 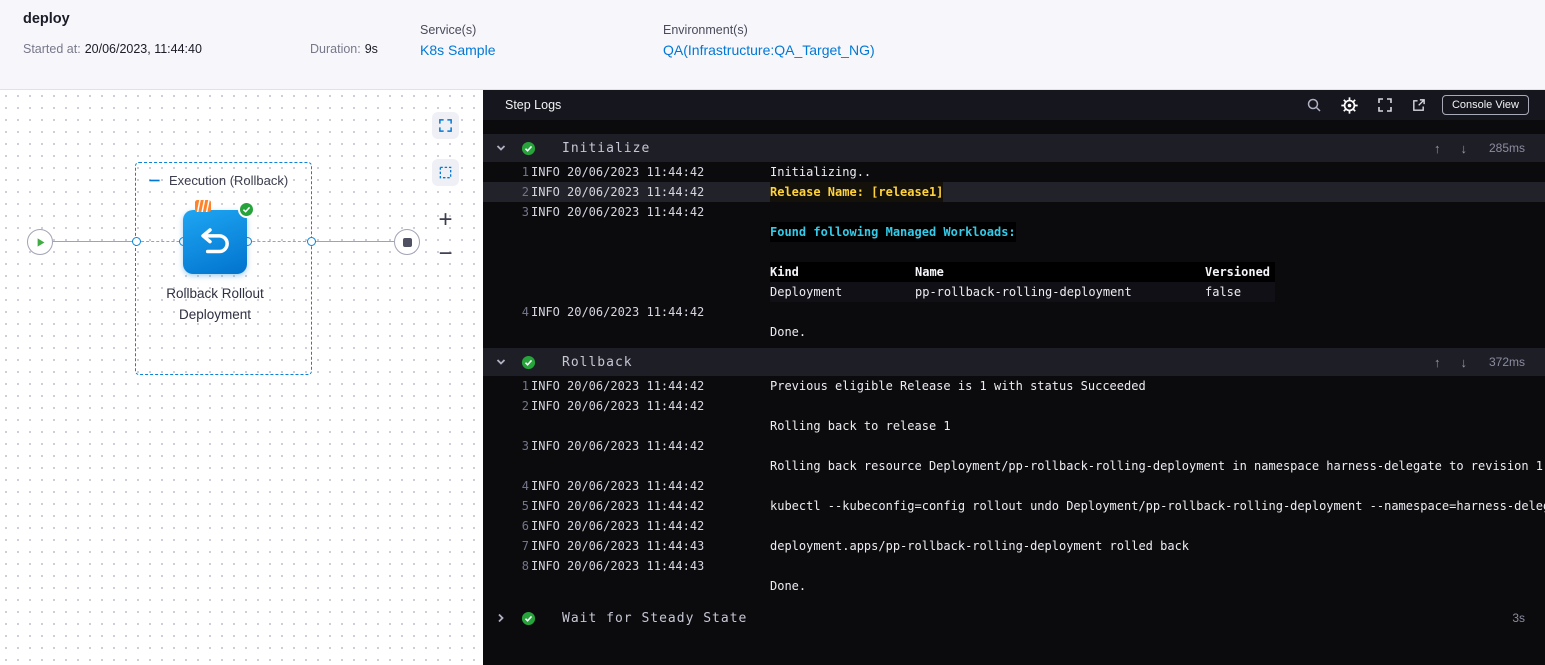 What do you see at coordinates (215, 304) in the screenshot?
I see `step-label: Rollback Rollout Deployment` at bounding box center [215, 304].